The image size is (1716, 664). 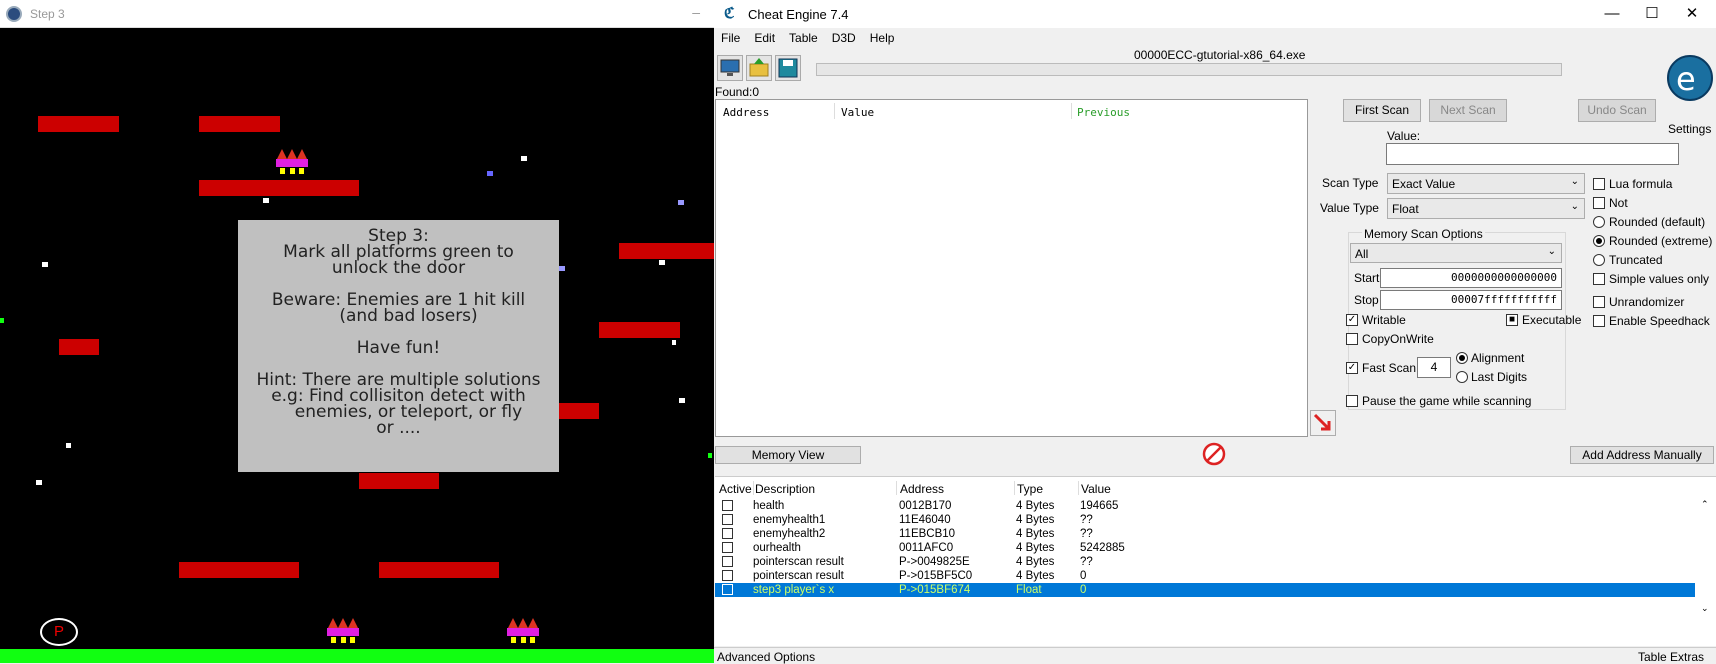 What do you see at coordinates (1599, 222) in the screenshot?
I see `rounded-default-radio` at bounding box center [1599, 222].